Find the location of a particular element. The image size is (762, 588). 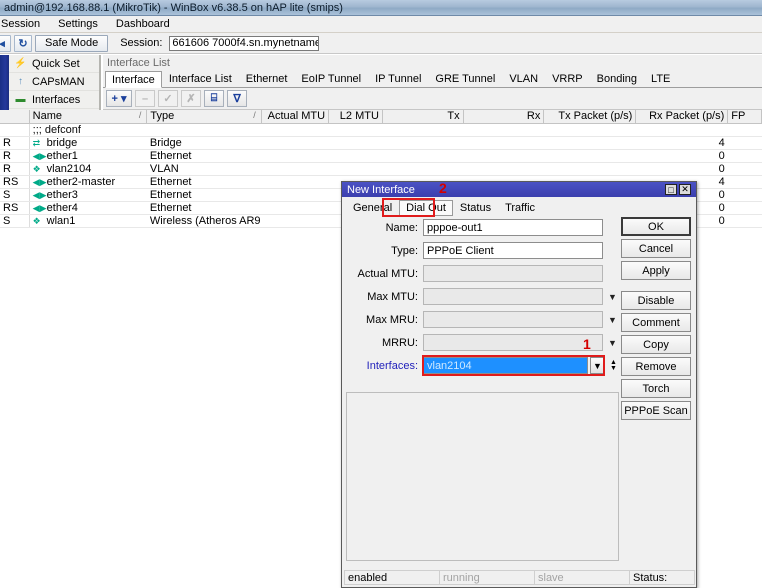

safe-mode-button: Safe Mode is located at coordinates (72, 43).